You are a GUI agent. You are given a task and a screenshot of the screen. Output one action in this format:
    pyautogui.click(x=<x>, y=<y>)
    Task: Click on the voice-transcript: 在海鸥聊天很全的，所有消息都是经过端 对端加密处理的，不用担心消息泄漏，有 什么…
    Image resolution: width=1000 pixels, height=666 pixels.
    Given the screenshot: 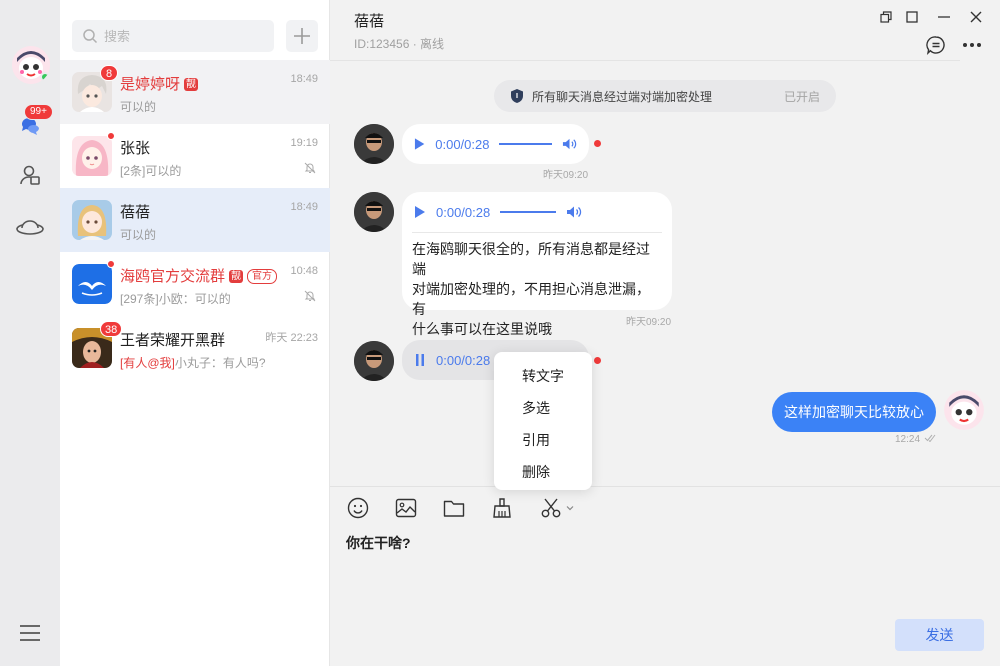 What is the action you would take?
    pyautogui.click(x=531, y=289)
    